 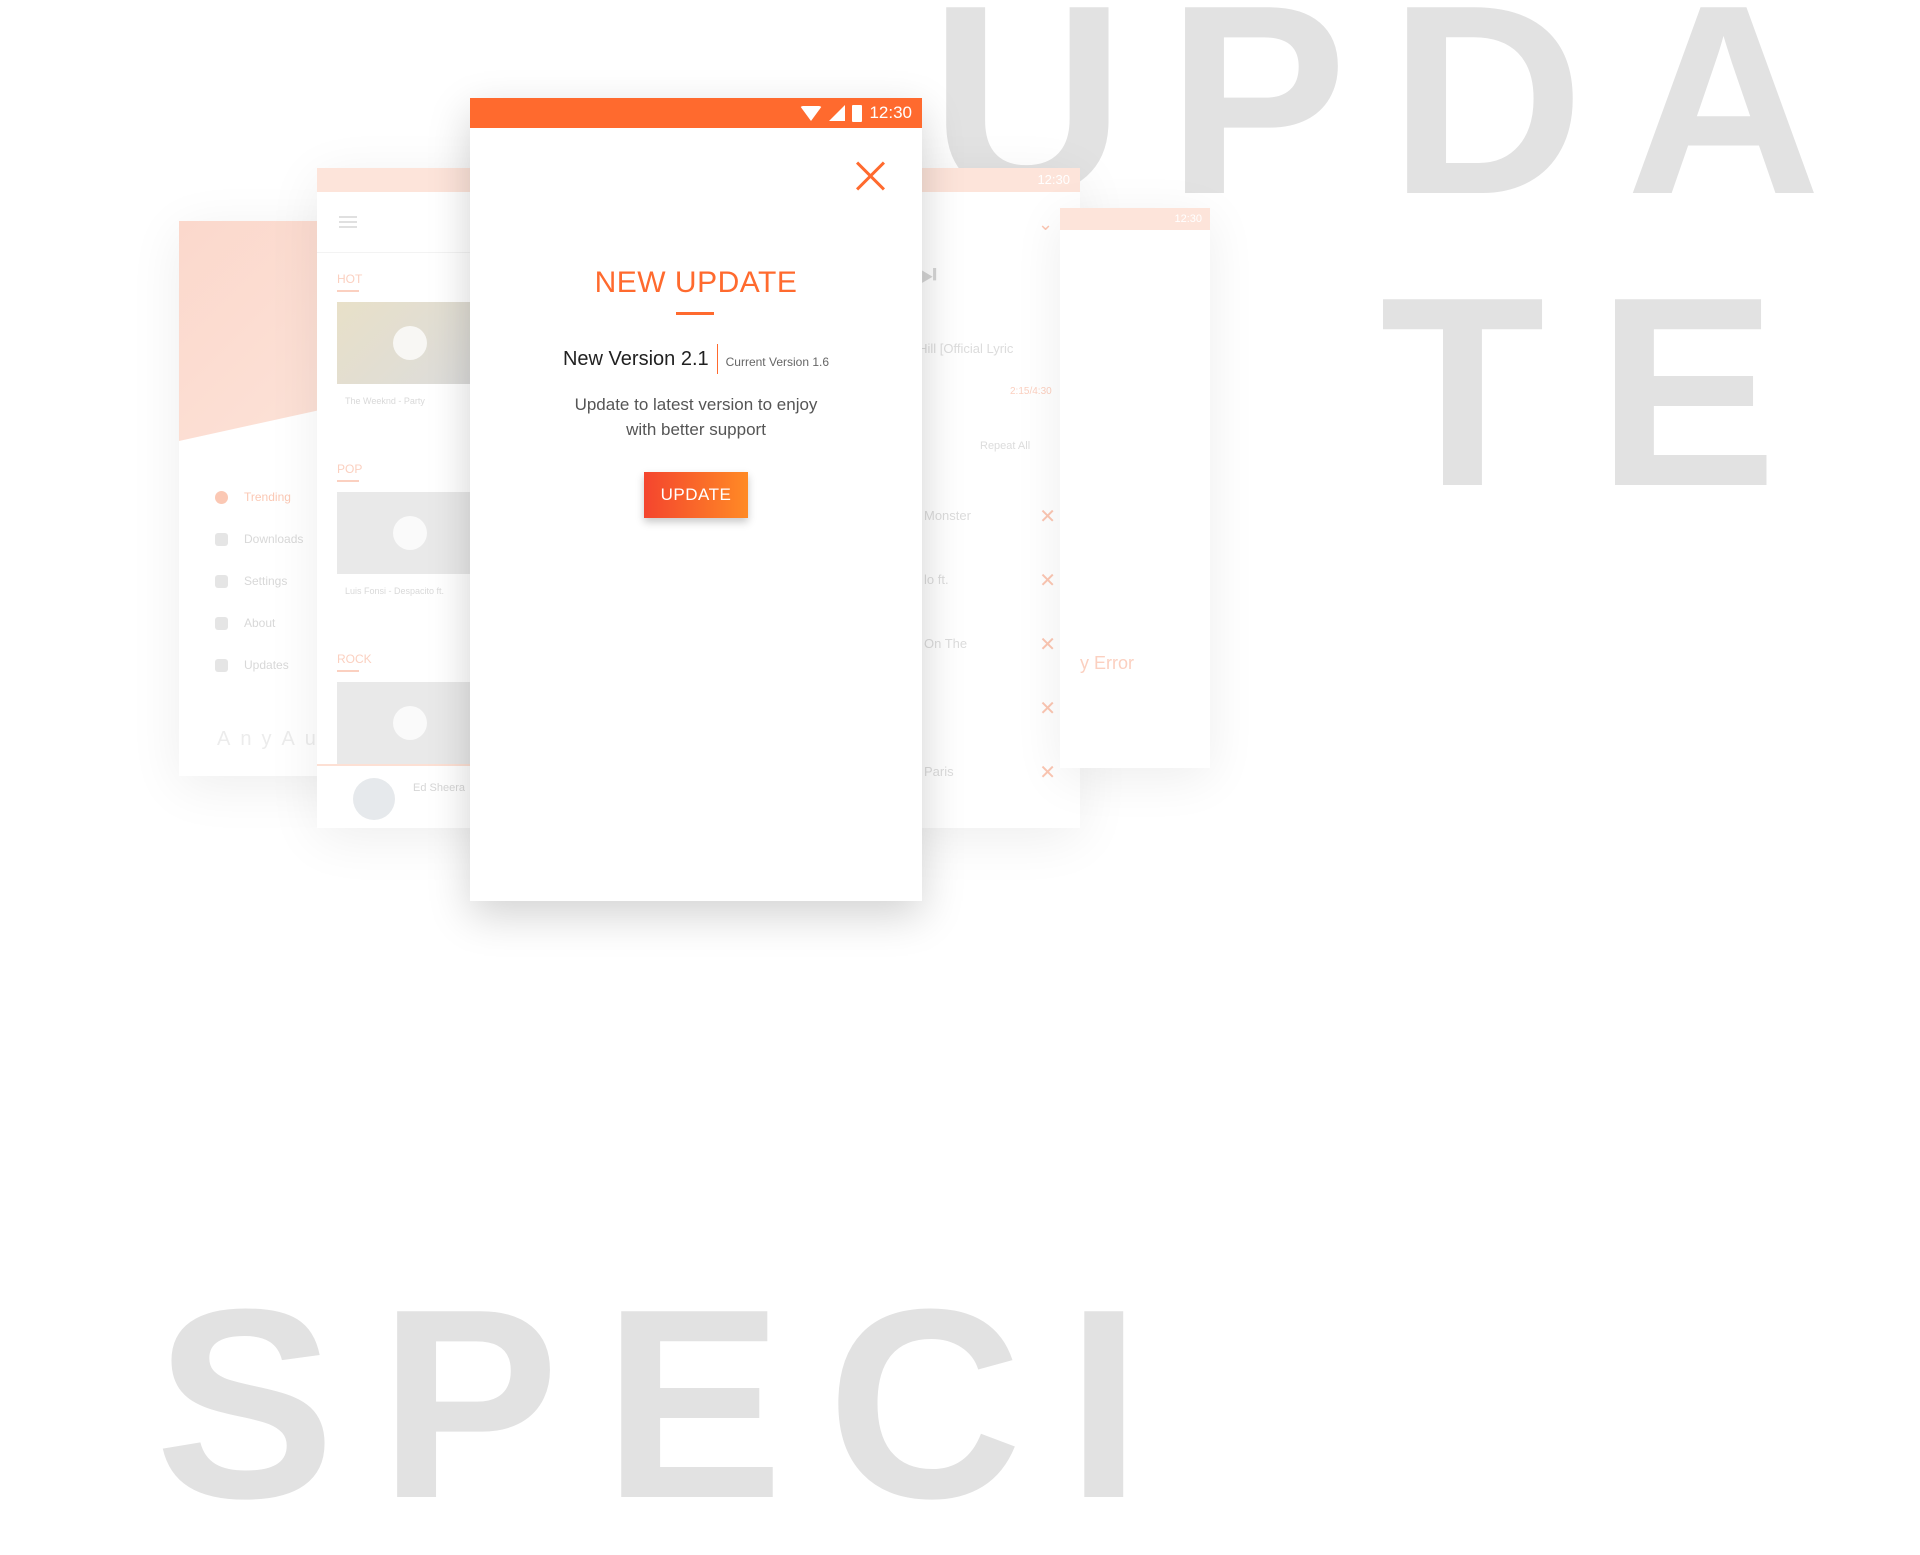 I want to click on update-message-line2: with better support, so click(x=696, y=429).